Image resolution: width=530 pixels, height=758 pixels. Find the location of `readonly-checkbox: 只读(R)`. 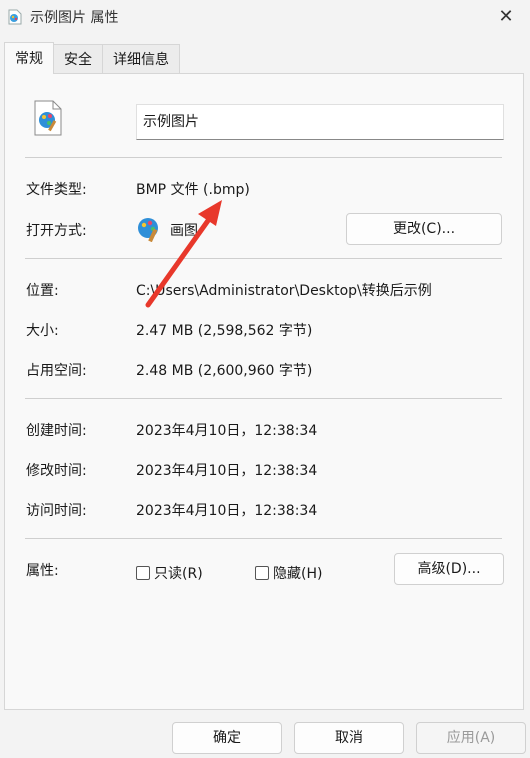

readonly-checkbox: 只读(R) is located at coordinates (169, 573).